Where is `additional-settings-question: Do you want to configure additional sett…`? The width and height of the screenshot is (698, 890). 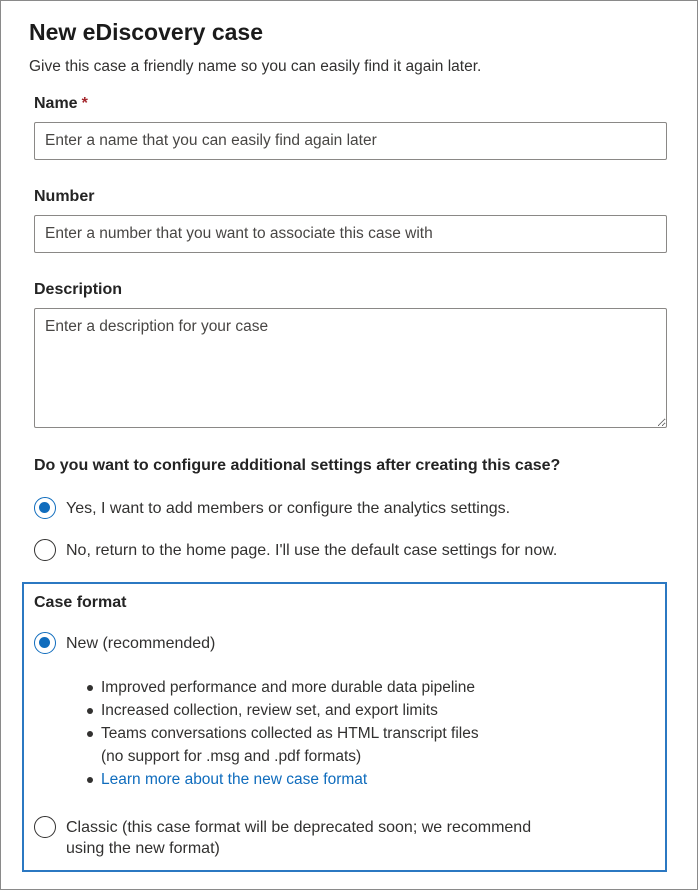
additional-settings-question: Do you want to configure additional sett… is located at coordinates (297, 465).